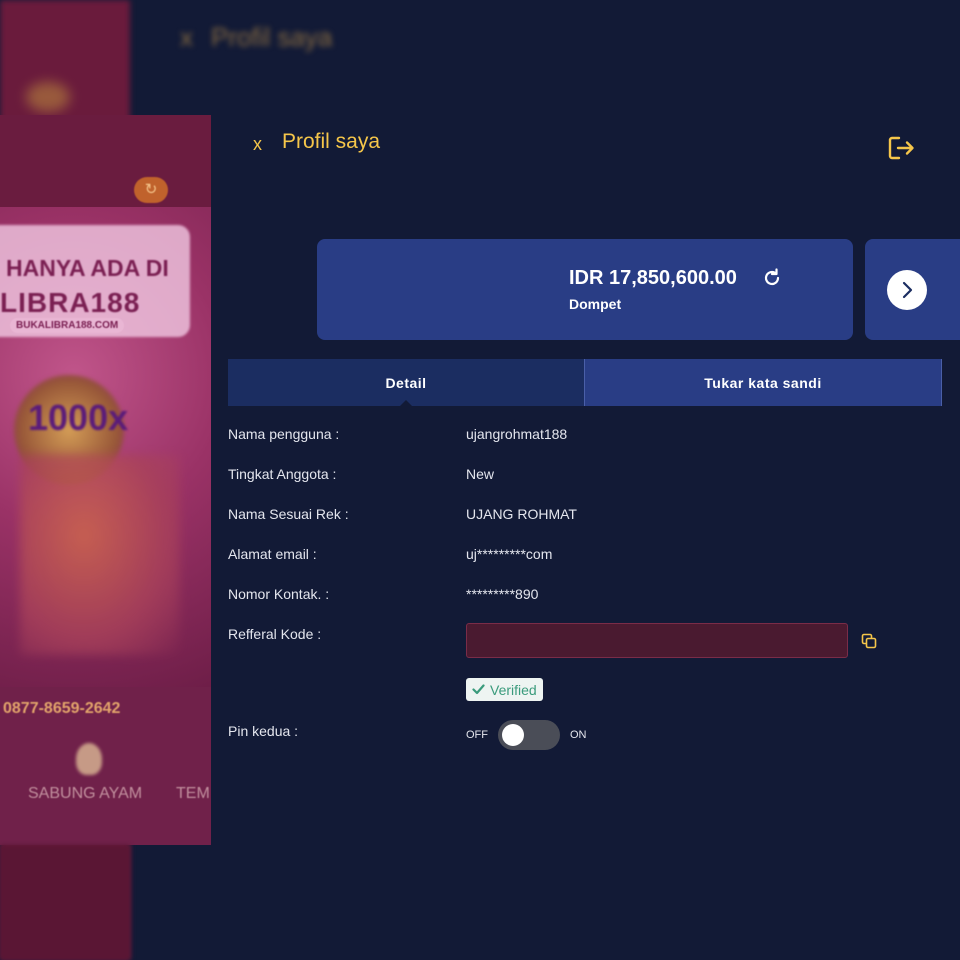 Image resolution: width=960 pixels, height=960 pixels. What do you see at coordinates (284, 434) in the screenshot?
I see `username-label: Nama pengguna :` at bounding box center [284, 434].